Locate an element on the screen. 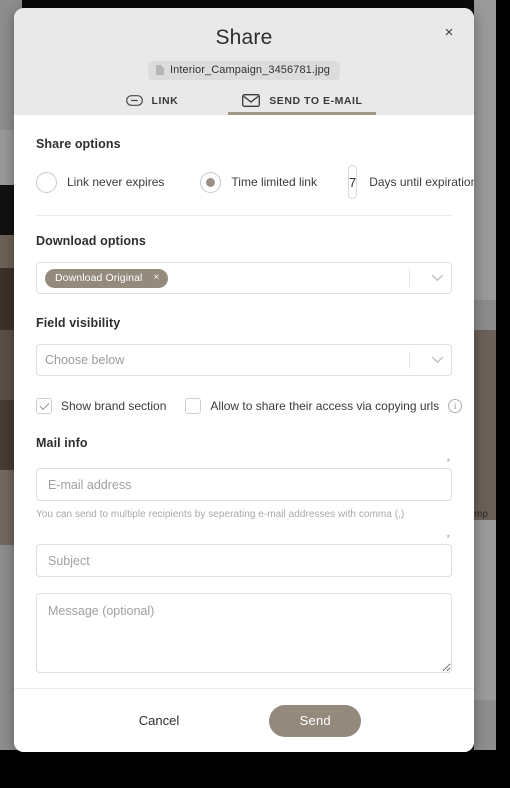 The height and width of the screenshot is (788, 510). download-select-right is located at coordinates (430, 278).